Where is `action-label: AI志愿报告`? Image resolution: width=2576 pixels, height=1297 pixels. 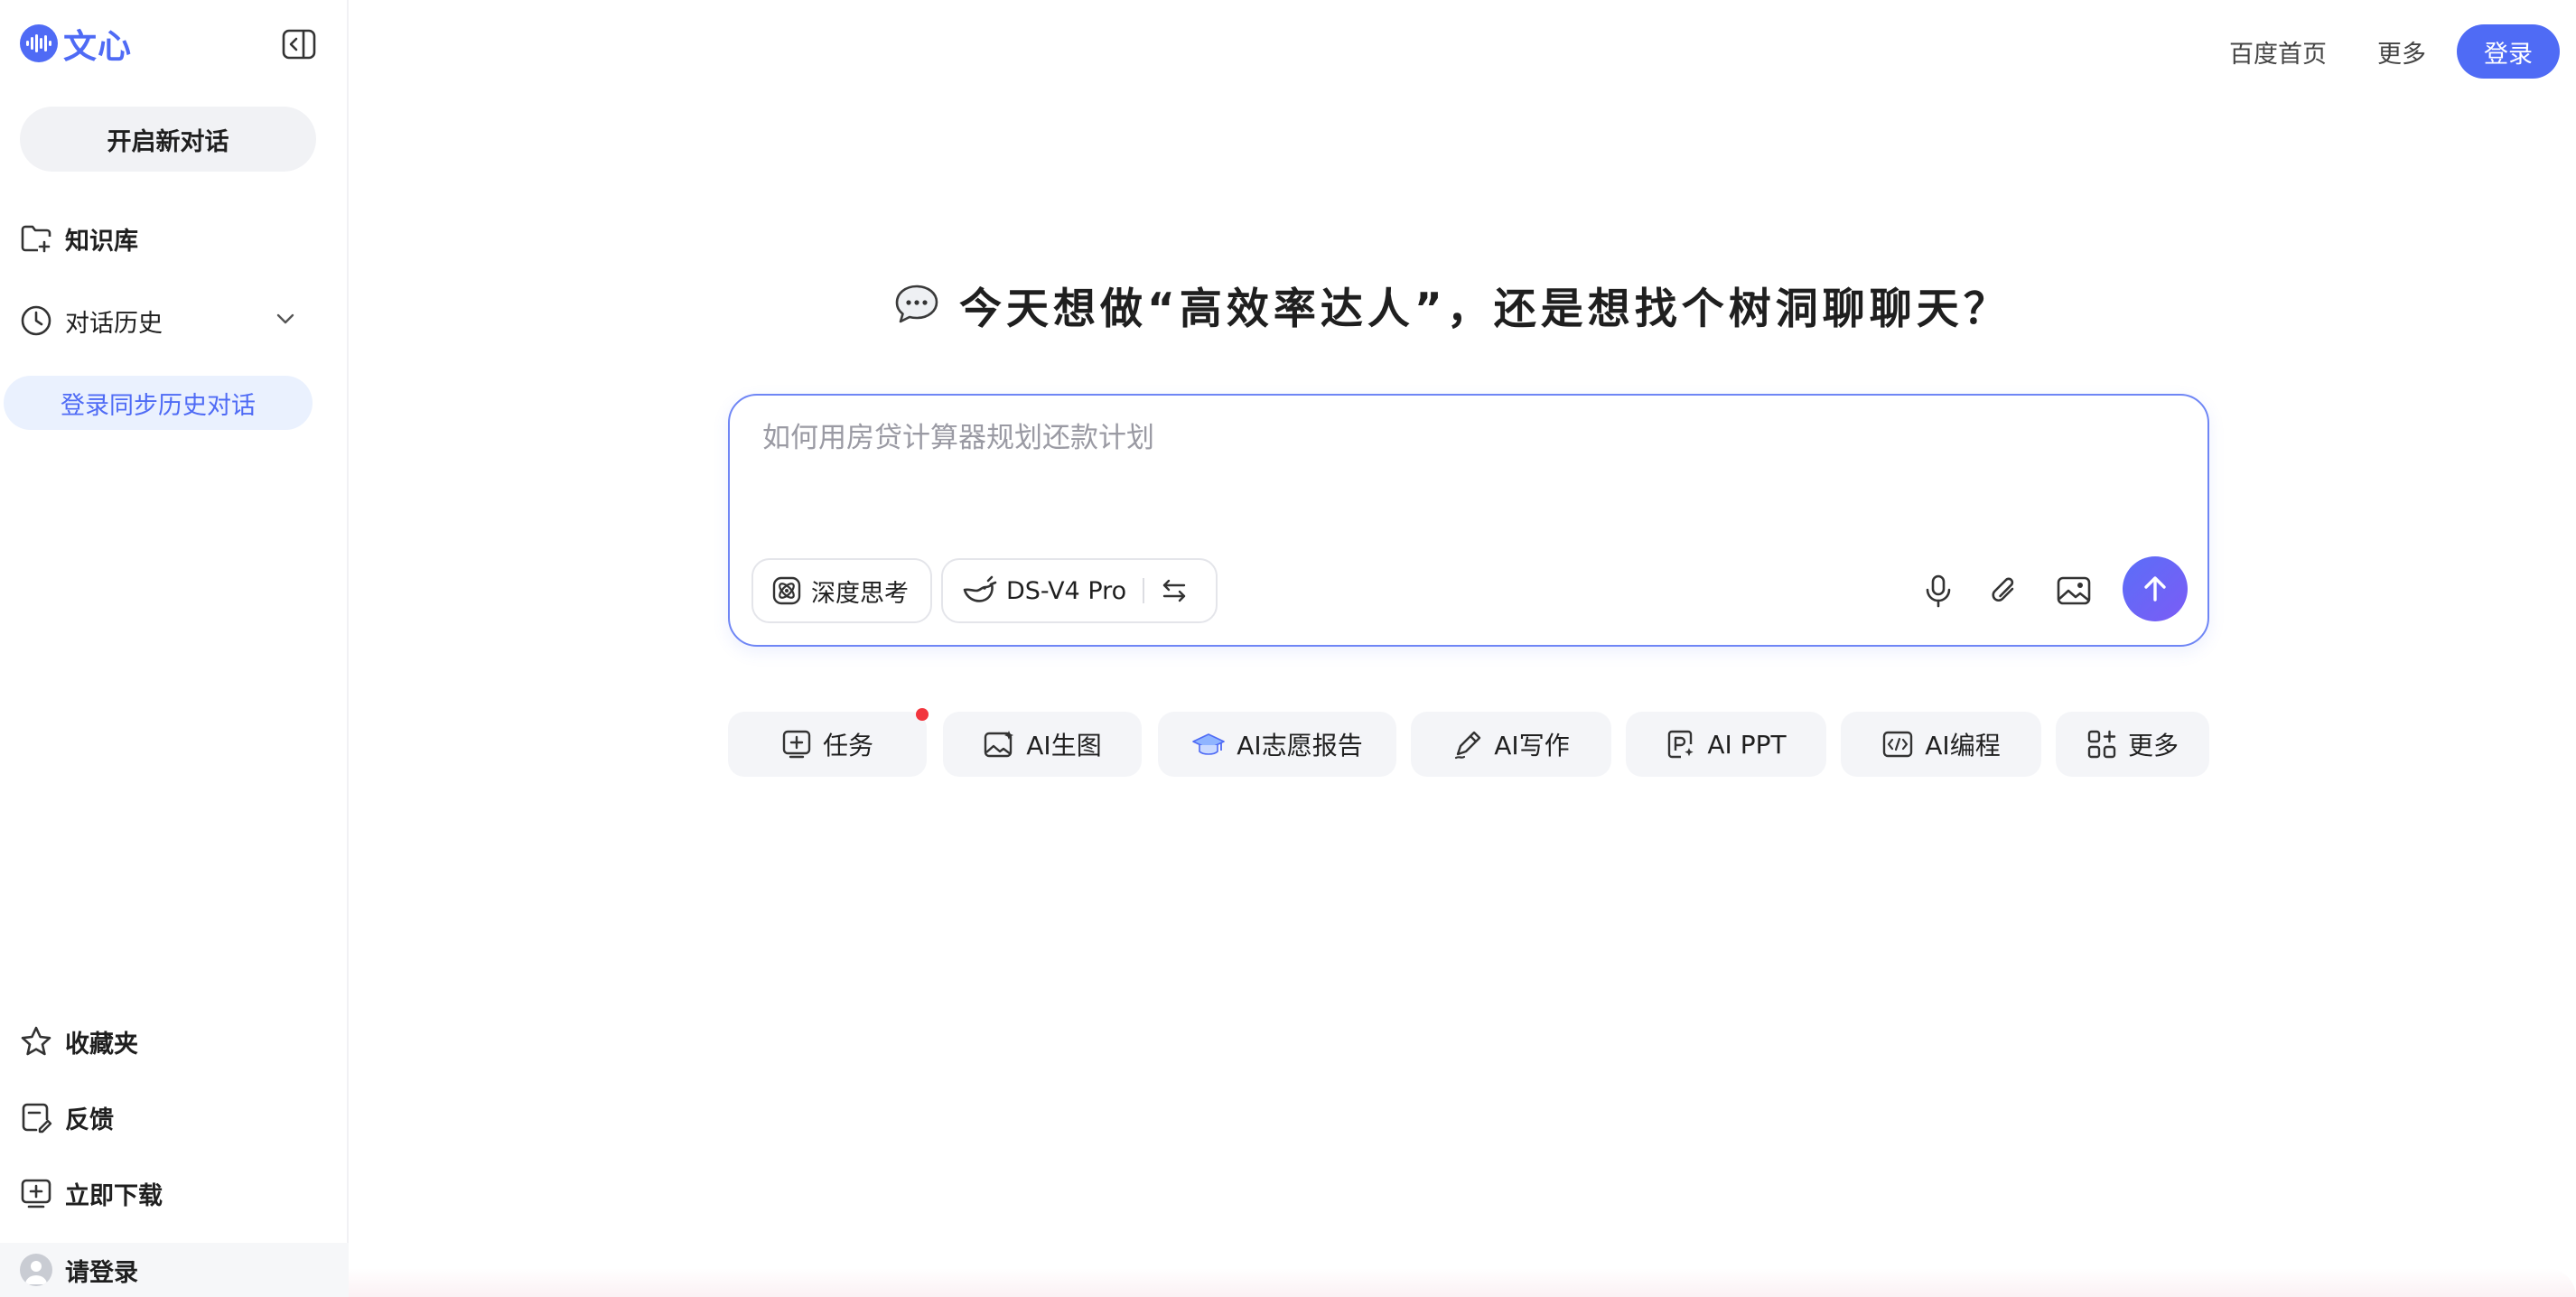 action-label: AI志愿报告 is located at coordinates (1300, 745).